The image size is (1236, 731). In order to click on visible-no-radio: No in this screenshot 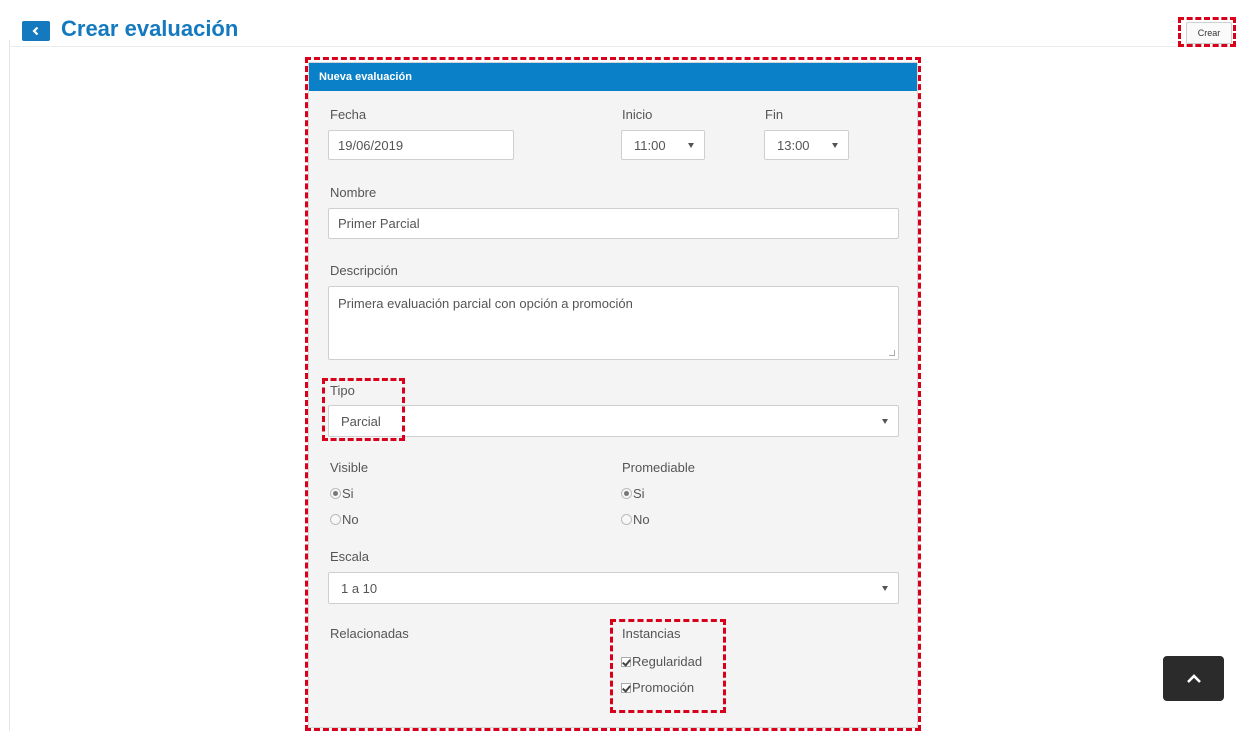, I will do `click(344, 519)`.